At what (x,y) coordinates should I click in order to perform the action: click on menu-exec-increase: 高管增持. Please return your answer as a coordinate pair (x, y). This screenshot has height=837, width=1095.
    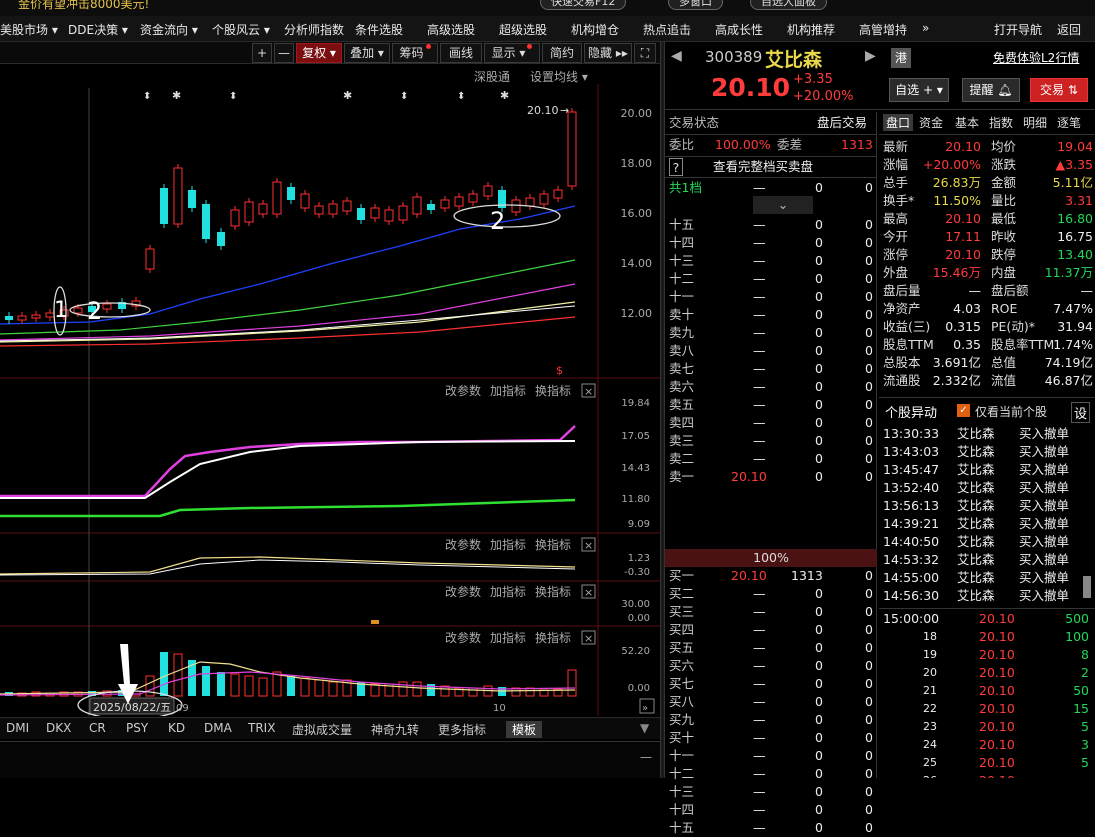
    Looking at the image, I should click on (883, 29).